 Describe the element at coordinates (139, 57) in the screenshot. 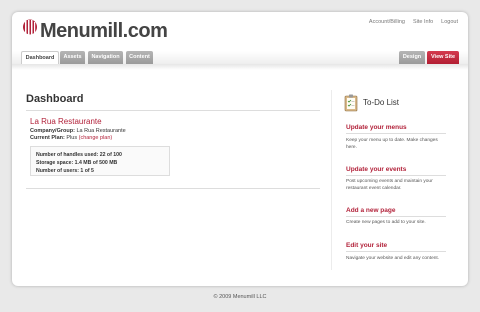

I see `tab-content: Content` at that location.